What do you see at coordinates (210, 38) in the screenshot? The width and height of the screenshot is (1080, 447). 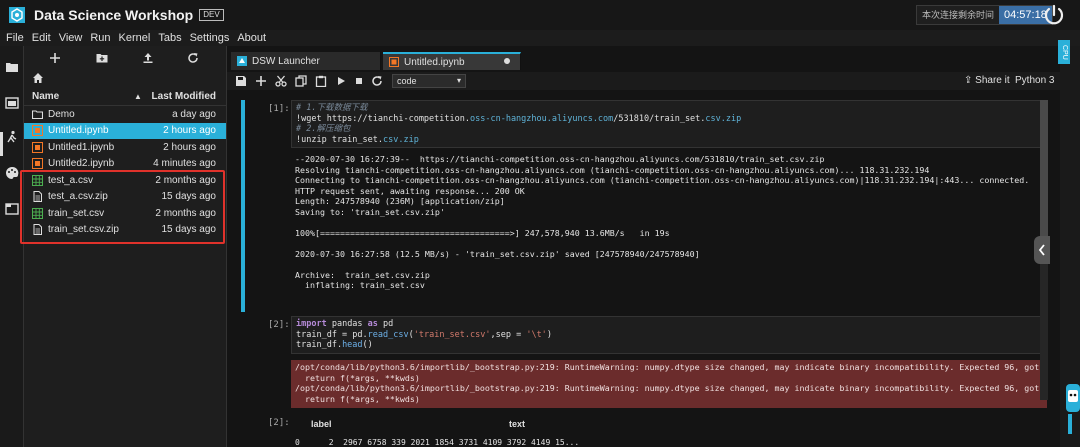 I see `menu-settings: Settings` at bounding box center [210, 38].